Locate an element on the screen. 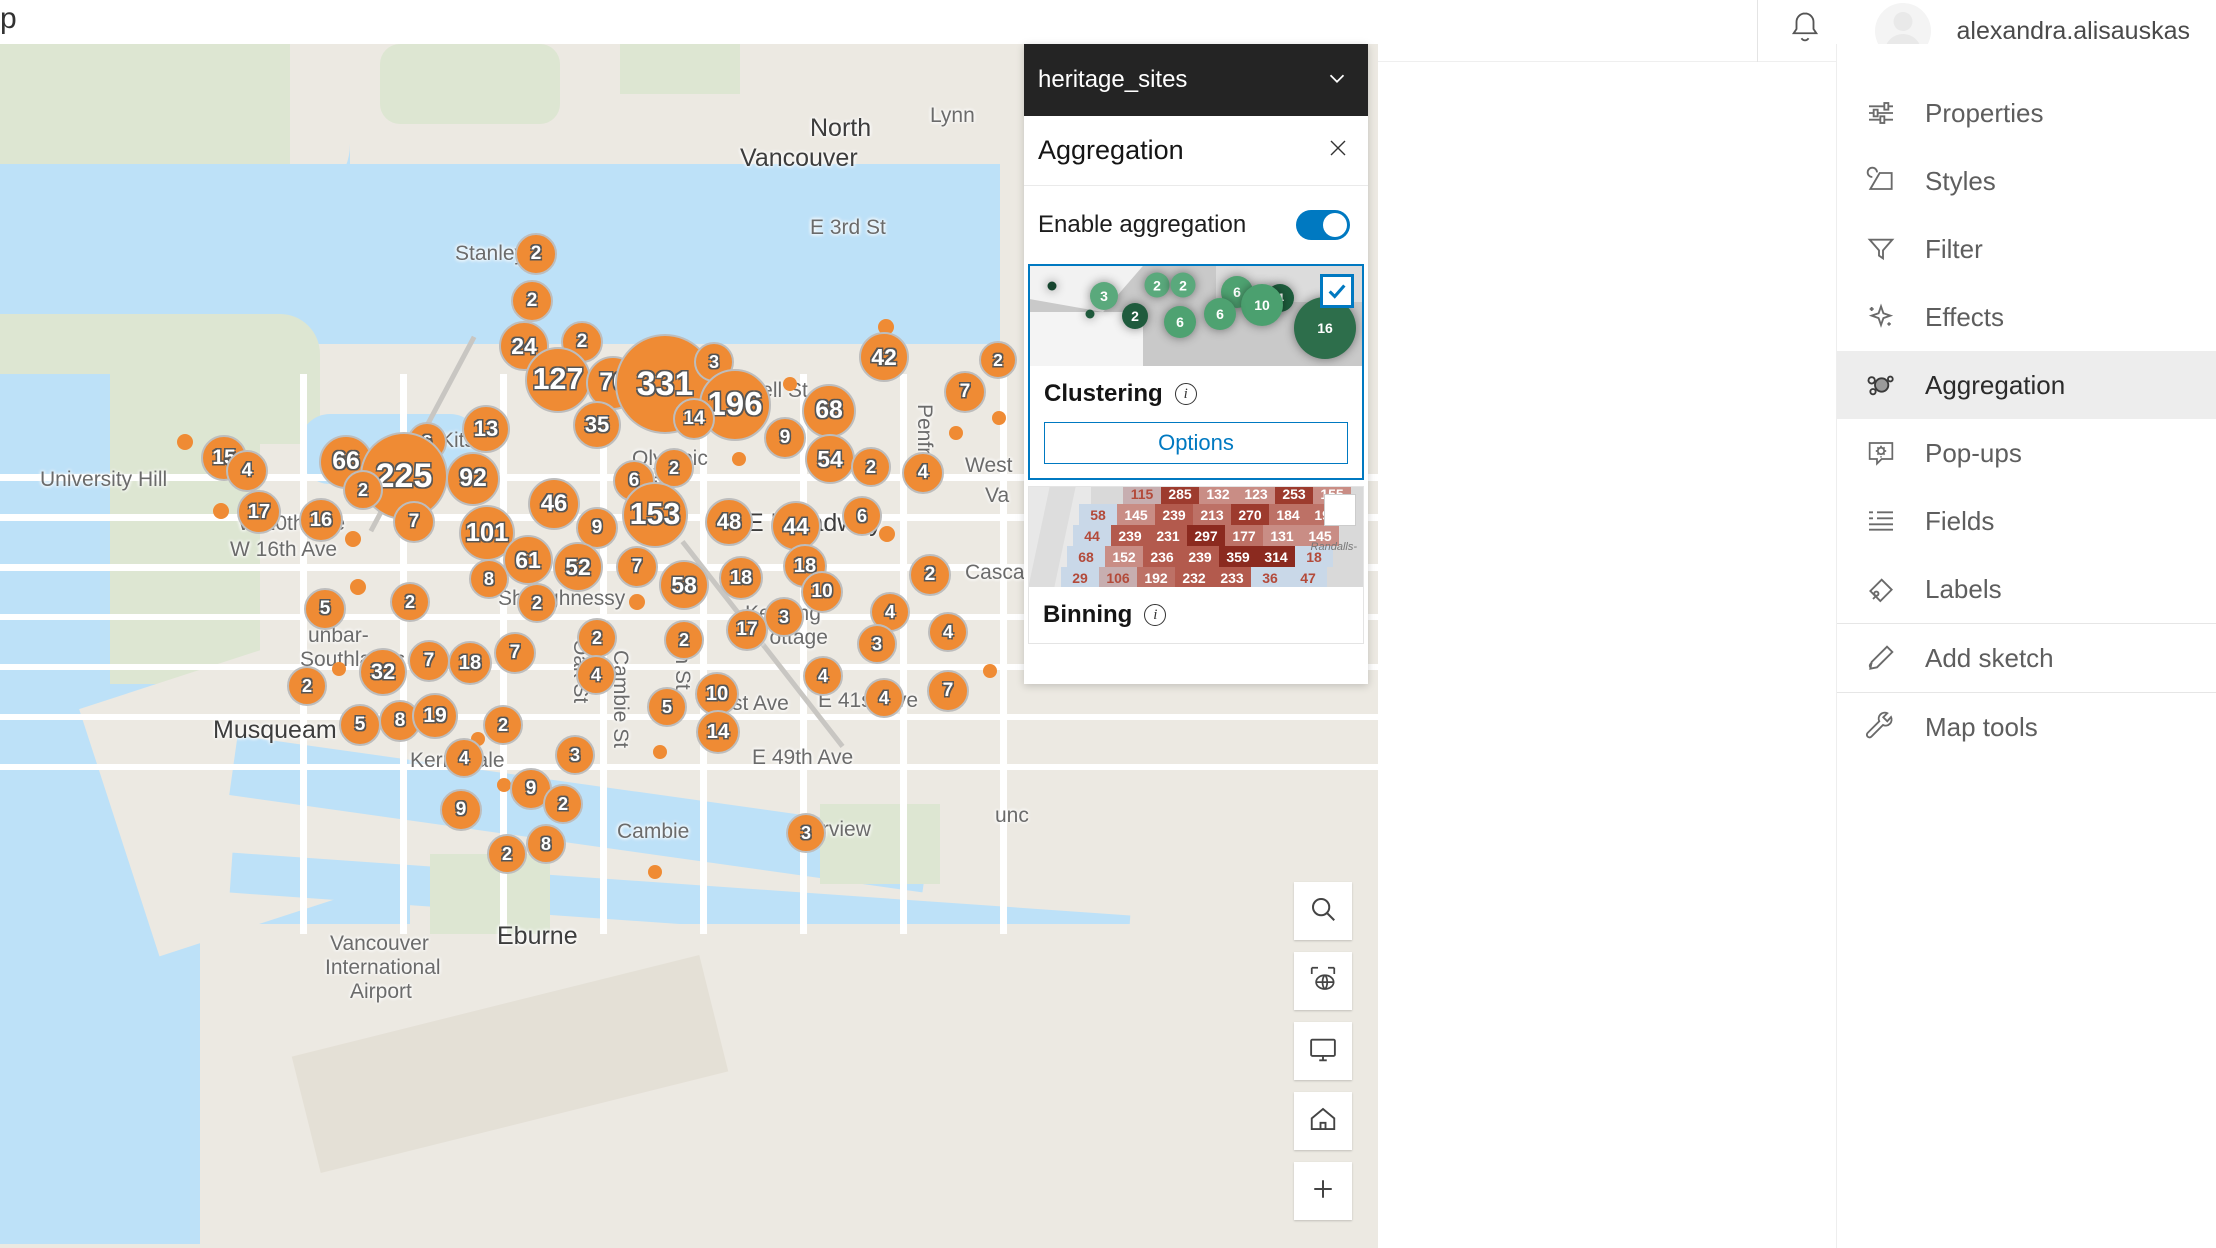 Image resolution: width=2216 pixels, height=1248 pixels. map-search-button is located at coordinates (1323, 911).